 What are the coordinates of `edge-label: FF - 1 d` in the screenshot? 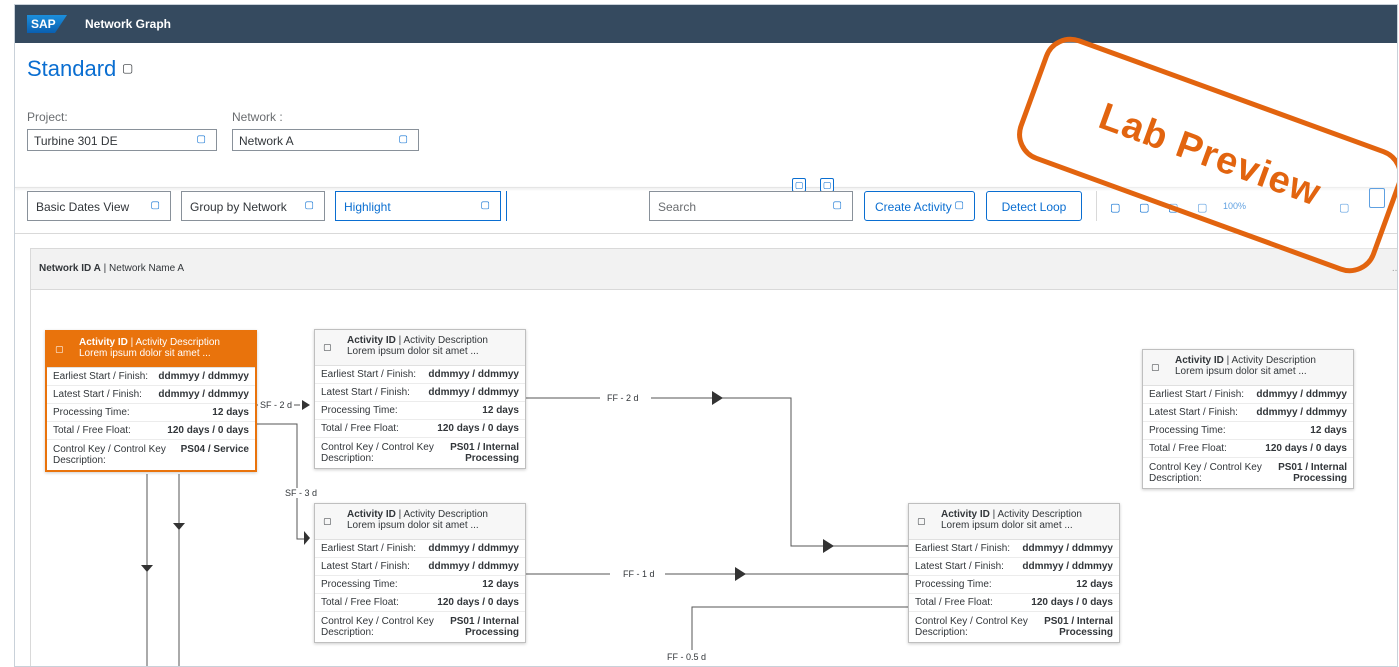 It's located at (639, 574).